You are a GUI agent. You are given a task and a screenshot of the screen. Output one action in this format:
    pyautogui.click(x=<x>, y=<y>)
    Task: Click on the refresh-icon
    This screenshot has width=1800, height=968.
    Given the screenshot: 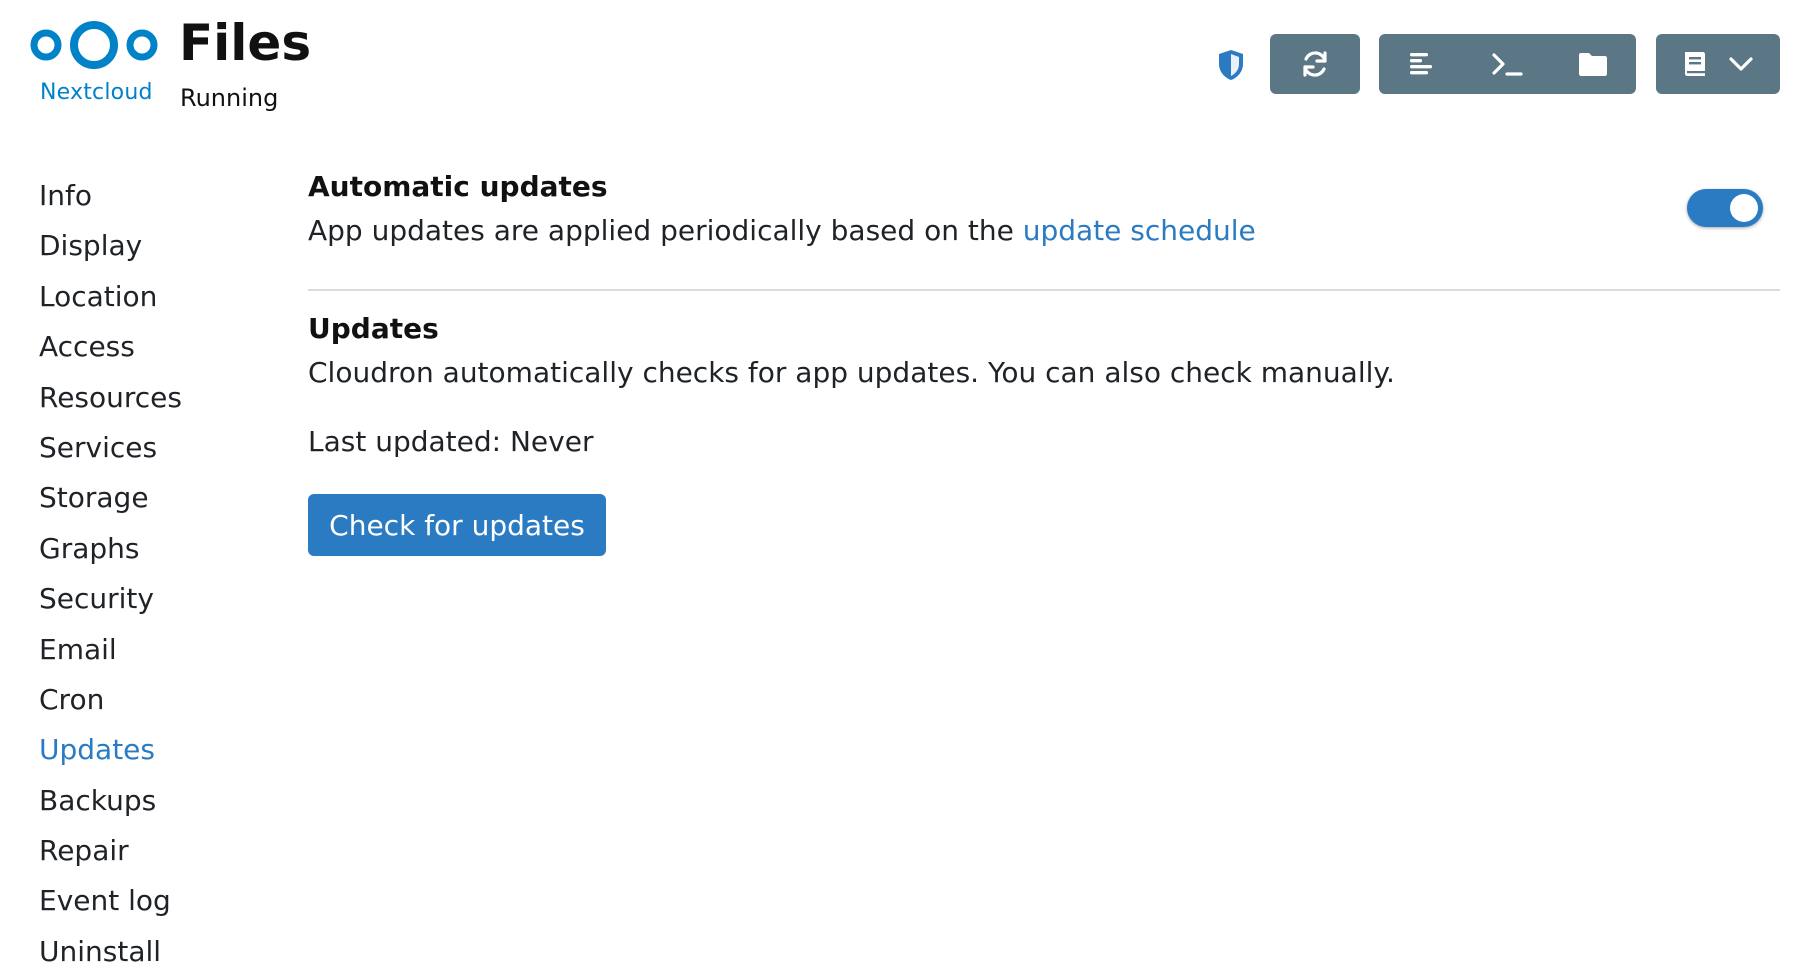 What is the action you would take?
    pyautogui.click(x=1315, y=64)
    